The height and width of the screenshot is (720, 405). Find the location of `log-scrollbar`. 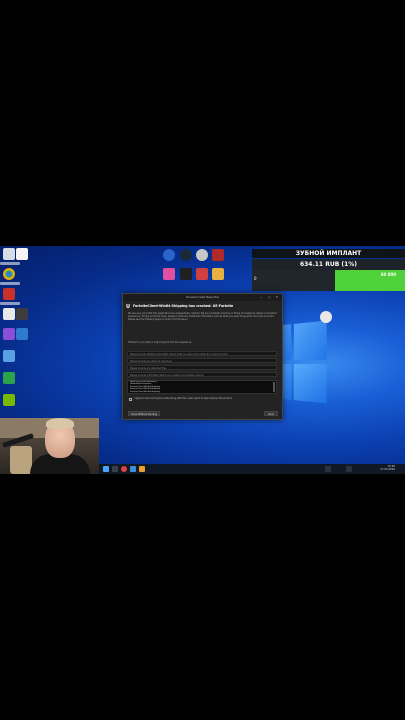

log-scrollbar is located at coordinates (274, 387).